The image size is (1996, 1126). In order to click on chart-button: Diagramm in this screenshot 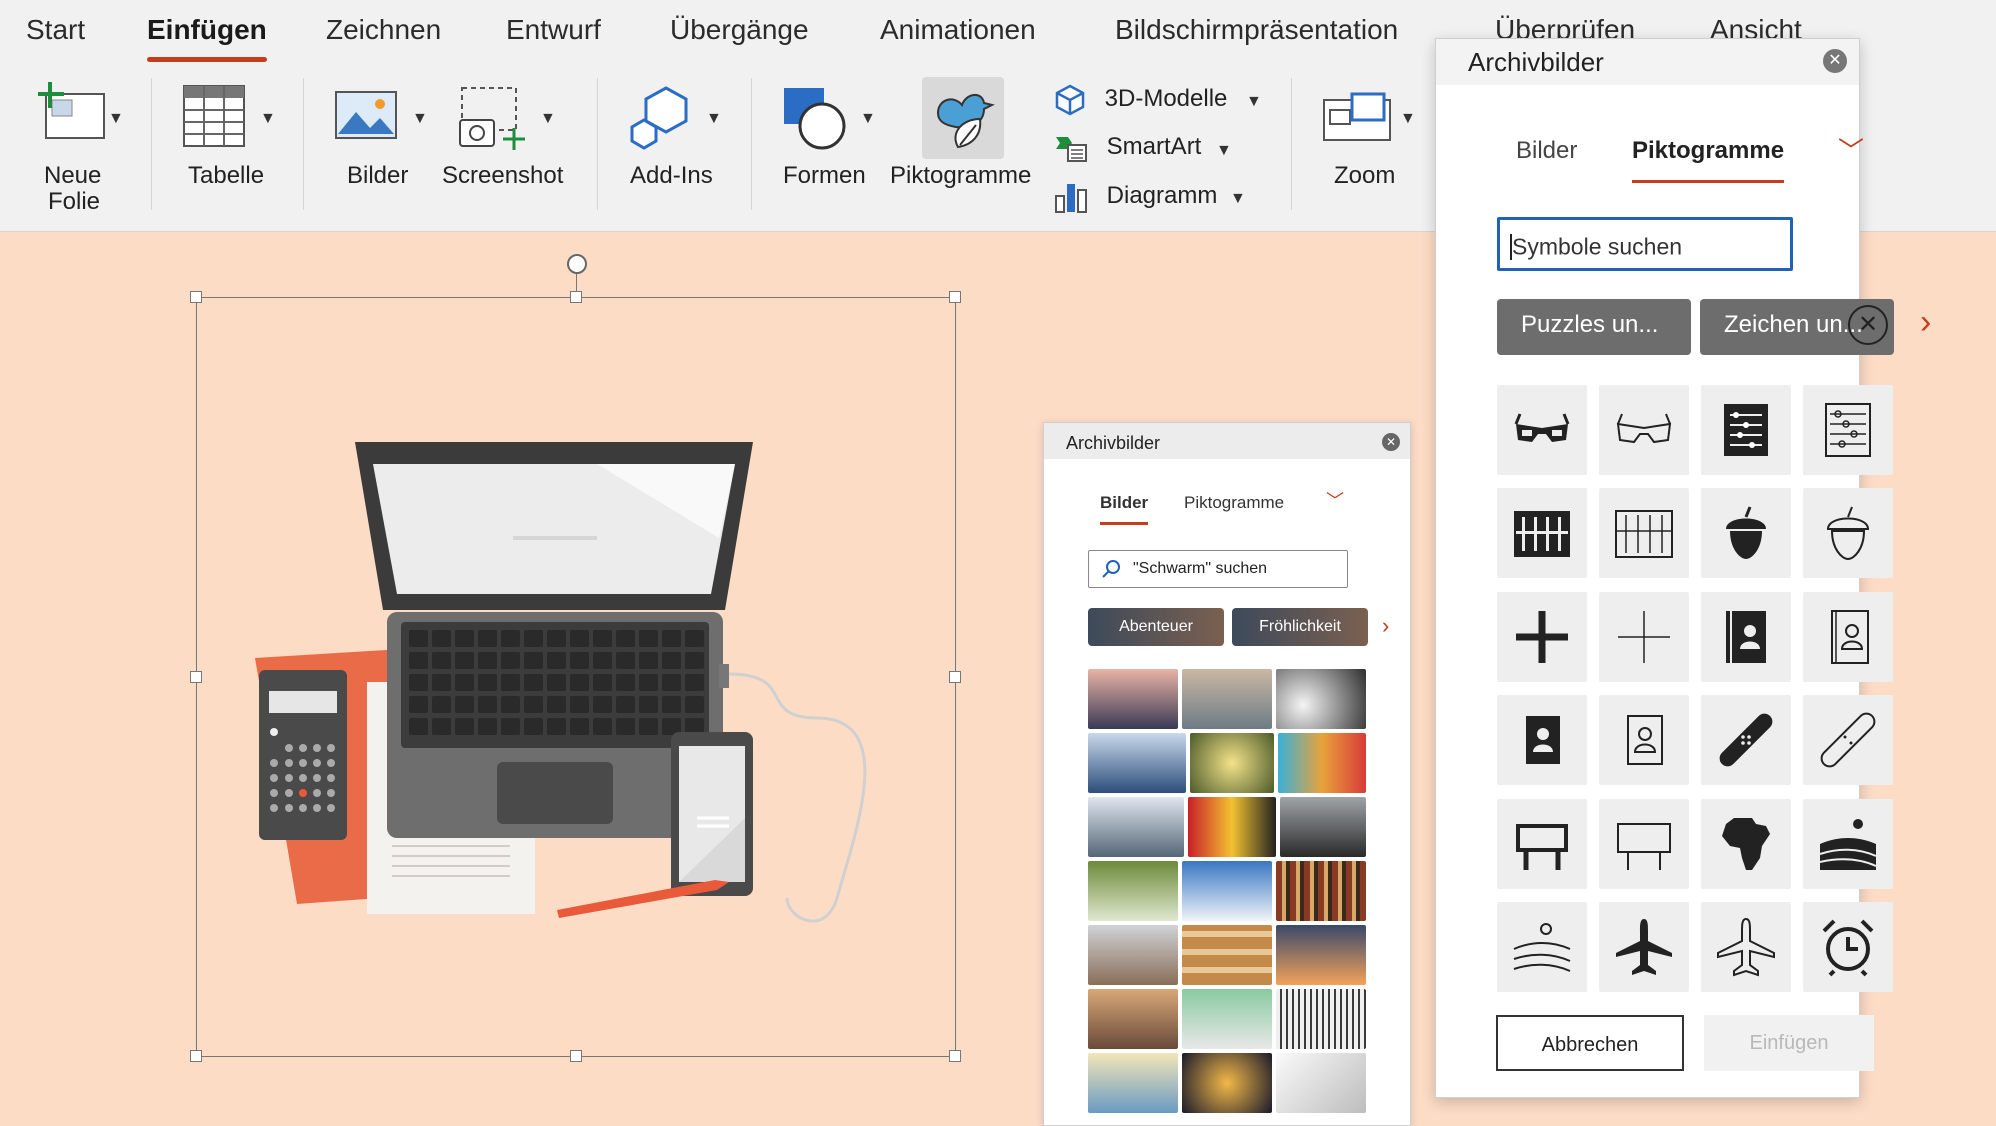, I will do `click(1135, 197)`.